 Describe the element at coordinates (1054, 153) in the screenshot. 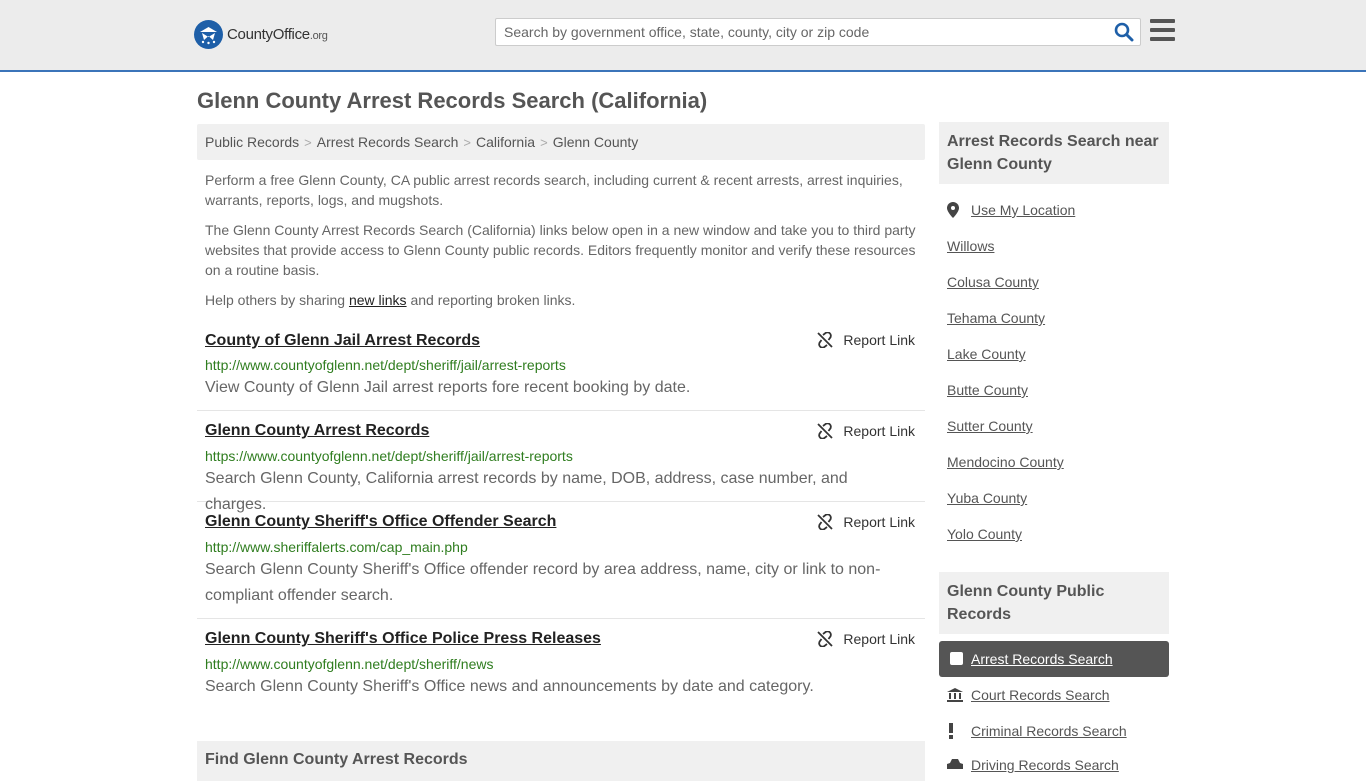

I see `sidebar-nearby-heading: Arrest Records Search near Glenn County` at that location.